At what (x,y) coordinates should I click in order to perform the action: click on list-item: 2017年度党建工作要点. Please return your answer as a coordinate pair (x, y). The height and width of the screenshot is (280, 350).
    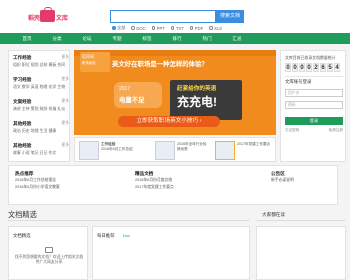
    Looking at the image, I should click on (154, 187).